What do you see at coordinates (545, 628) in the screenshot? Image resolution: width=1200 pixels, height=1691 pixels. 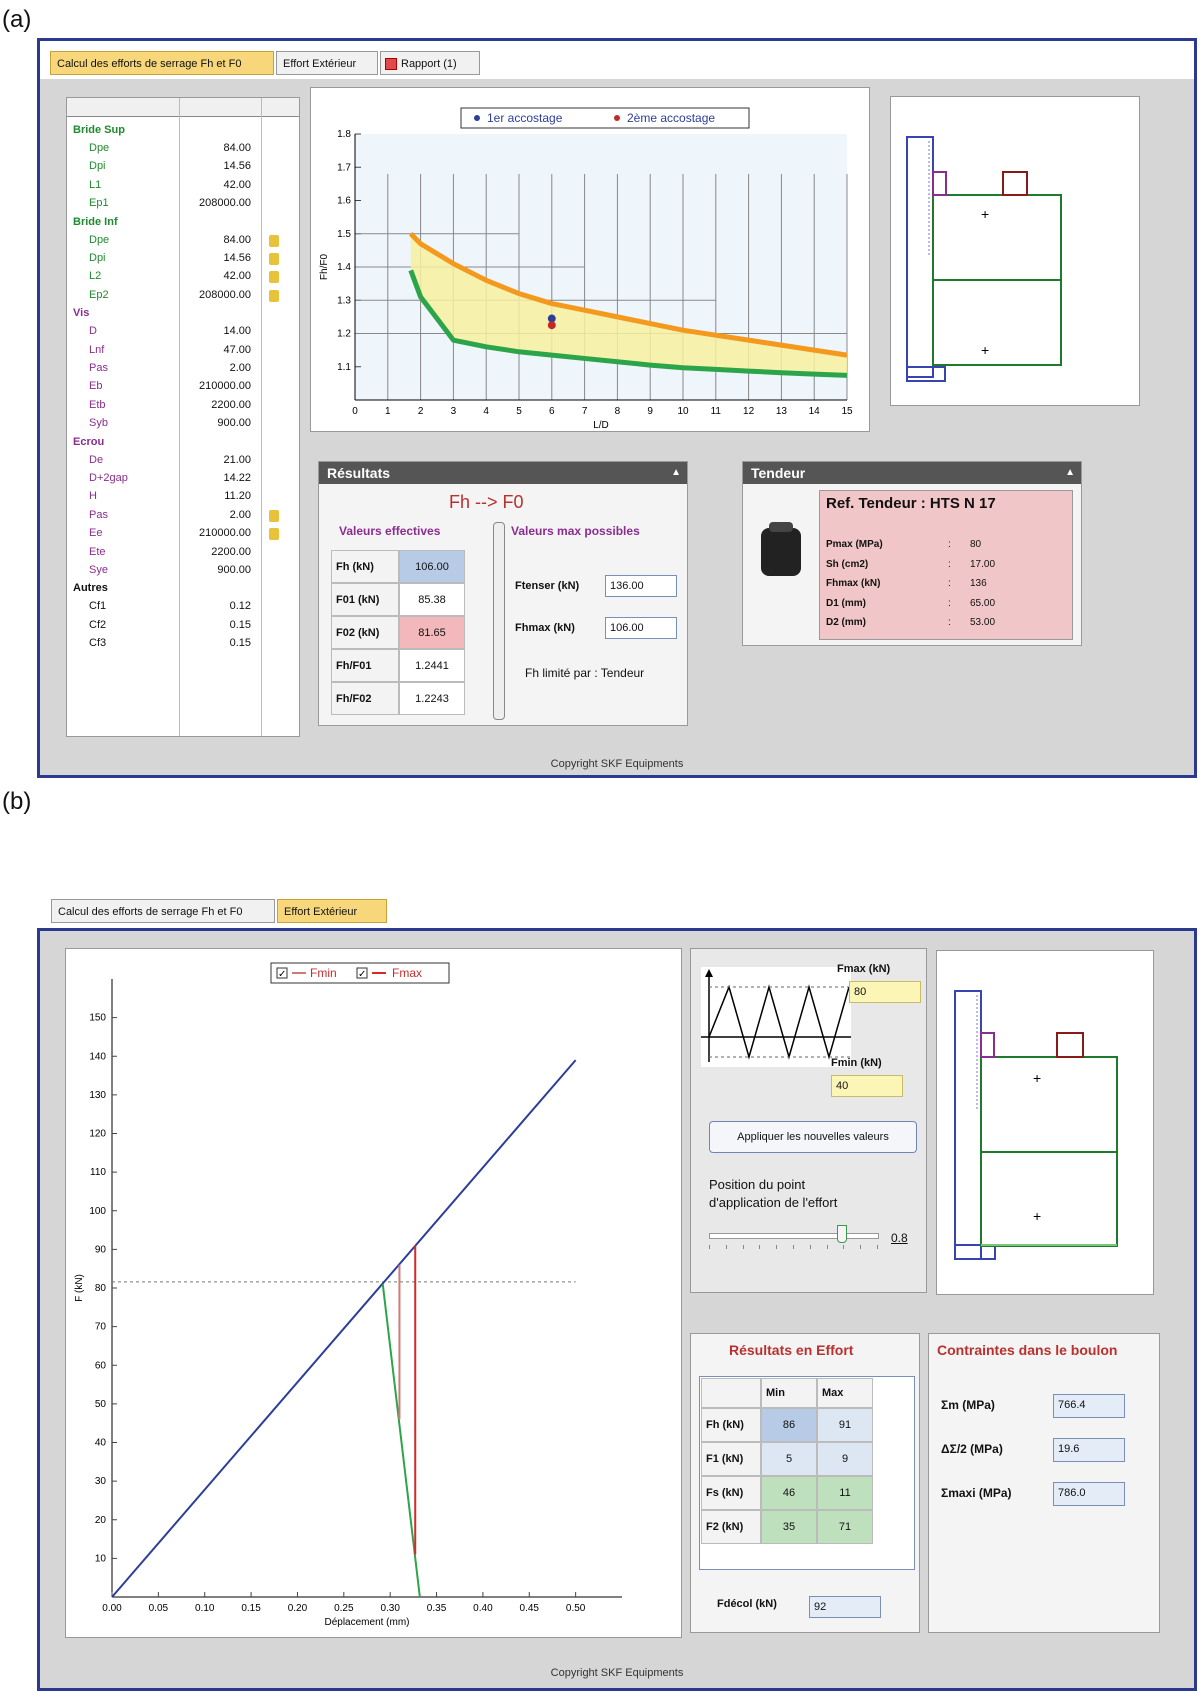 I see `fhmax-label: Fhmax (kN)` at bounding box center [545, 628].